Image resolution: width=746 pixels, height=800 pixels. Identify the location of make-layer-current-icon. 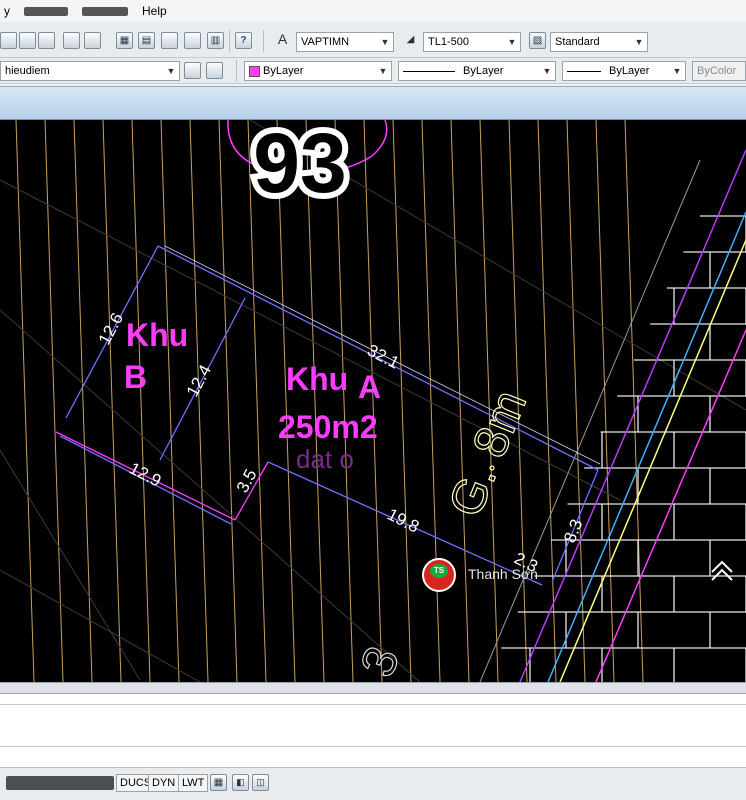
(192, 70).